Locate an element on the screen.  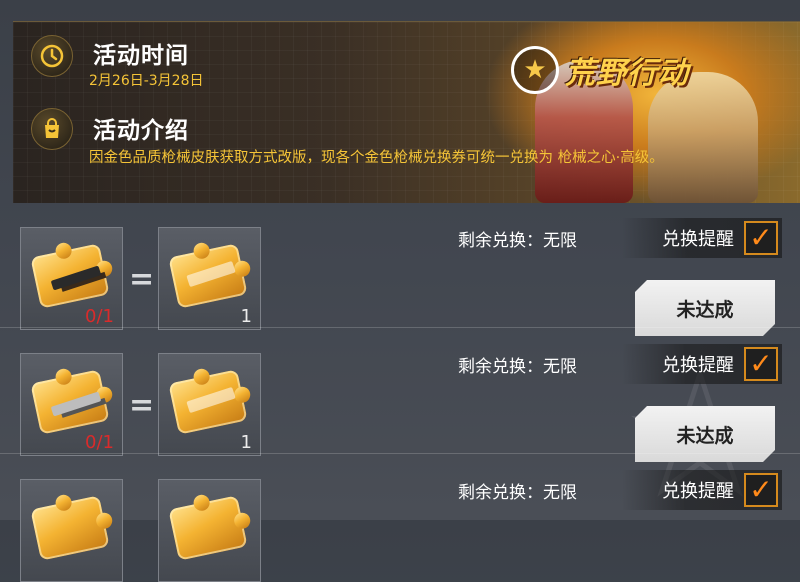
activity-time-title: 活动时间 is located at coordinates (141, 56).